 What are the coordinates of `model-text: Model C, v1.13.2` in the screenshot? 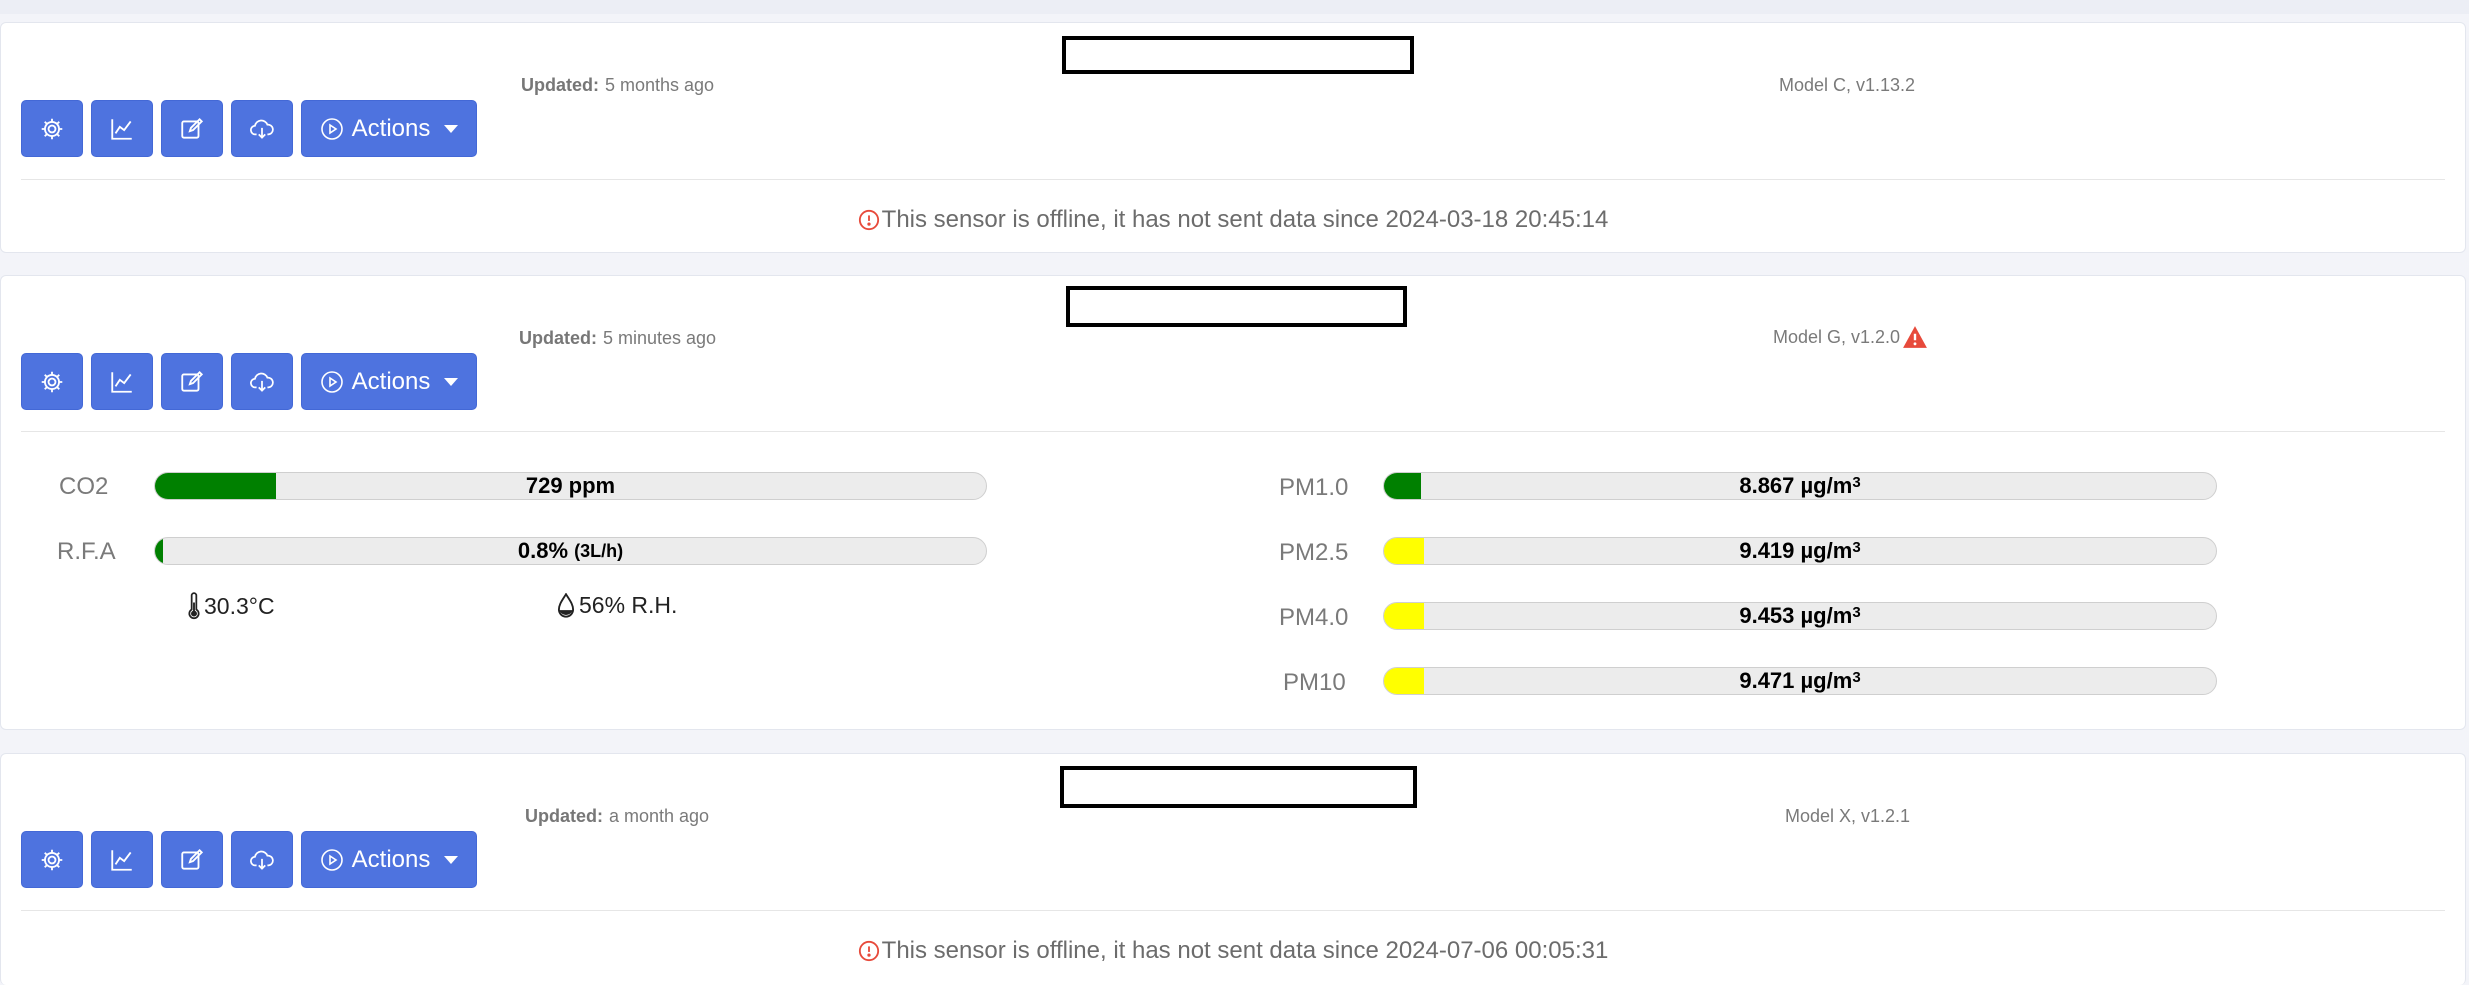 It's located at (1847, 85).